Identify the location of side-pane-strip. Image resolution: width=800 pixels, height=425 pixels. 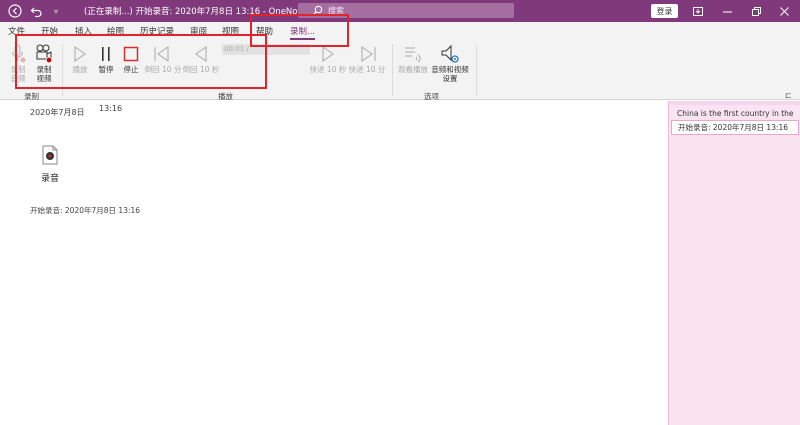
(734, 103).